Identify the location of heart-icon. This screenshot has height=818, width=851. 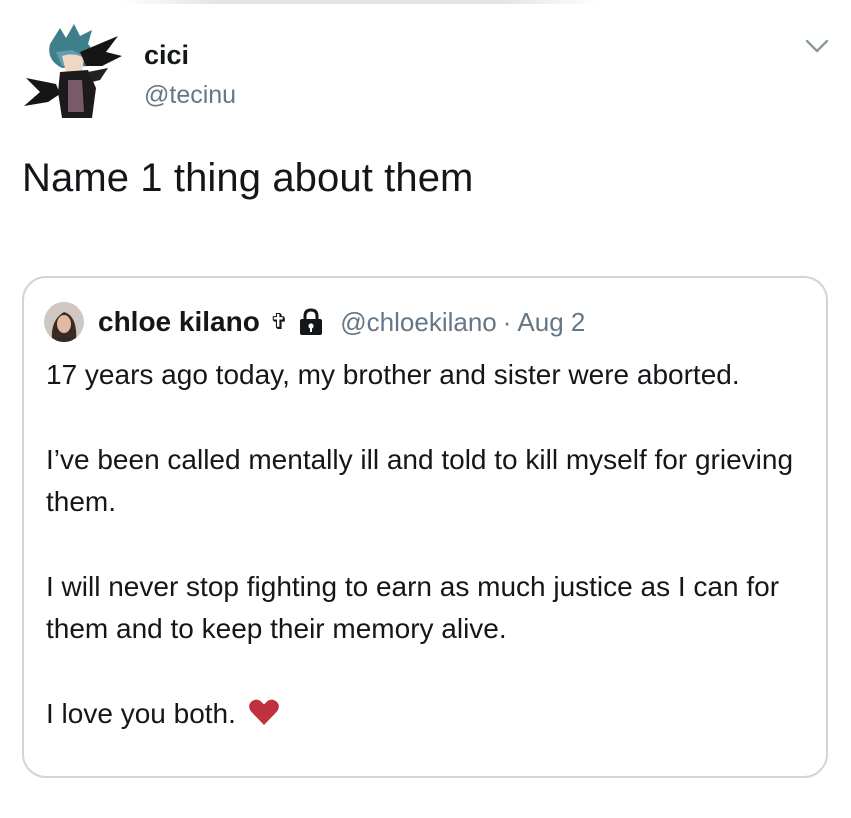
(264, 710).